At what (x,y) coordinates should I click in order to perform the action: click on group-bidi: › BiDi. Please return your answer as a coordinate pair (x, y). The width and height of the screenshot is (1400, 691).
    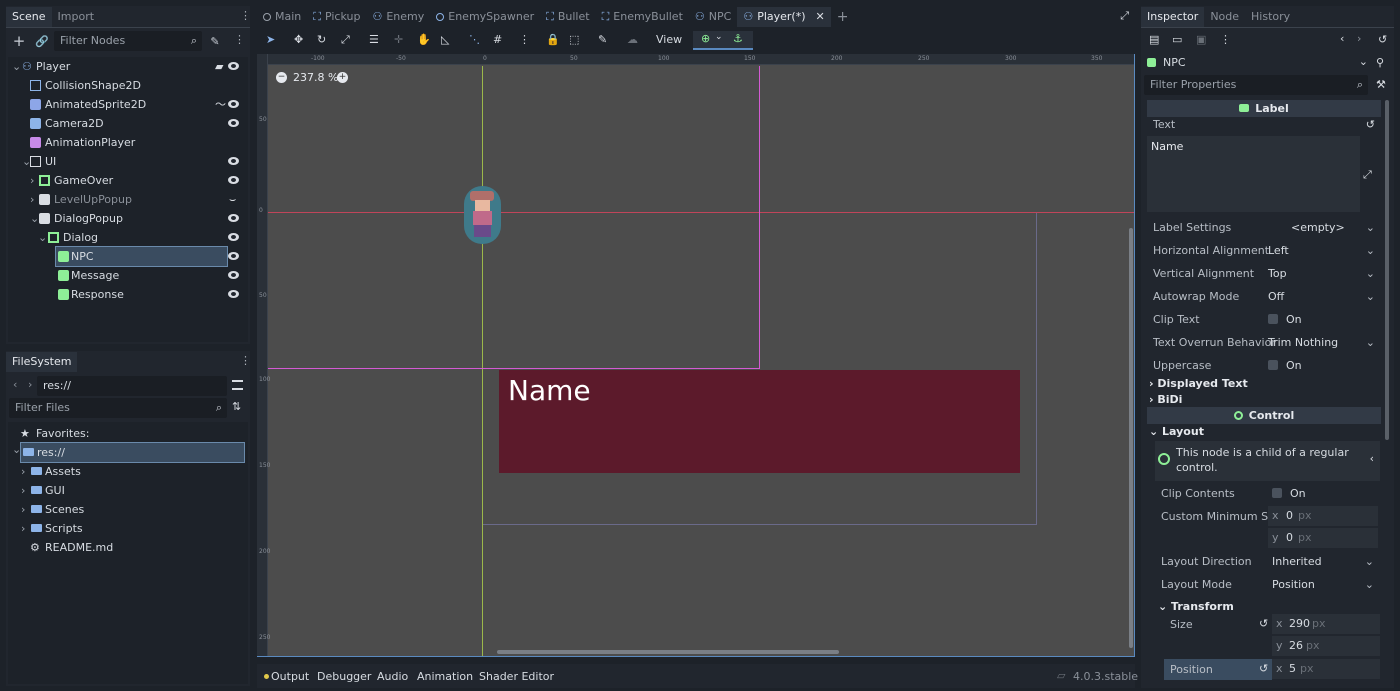
    Looking at the image, I should click on (1165, 399).